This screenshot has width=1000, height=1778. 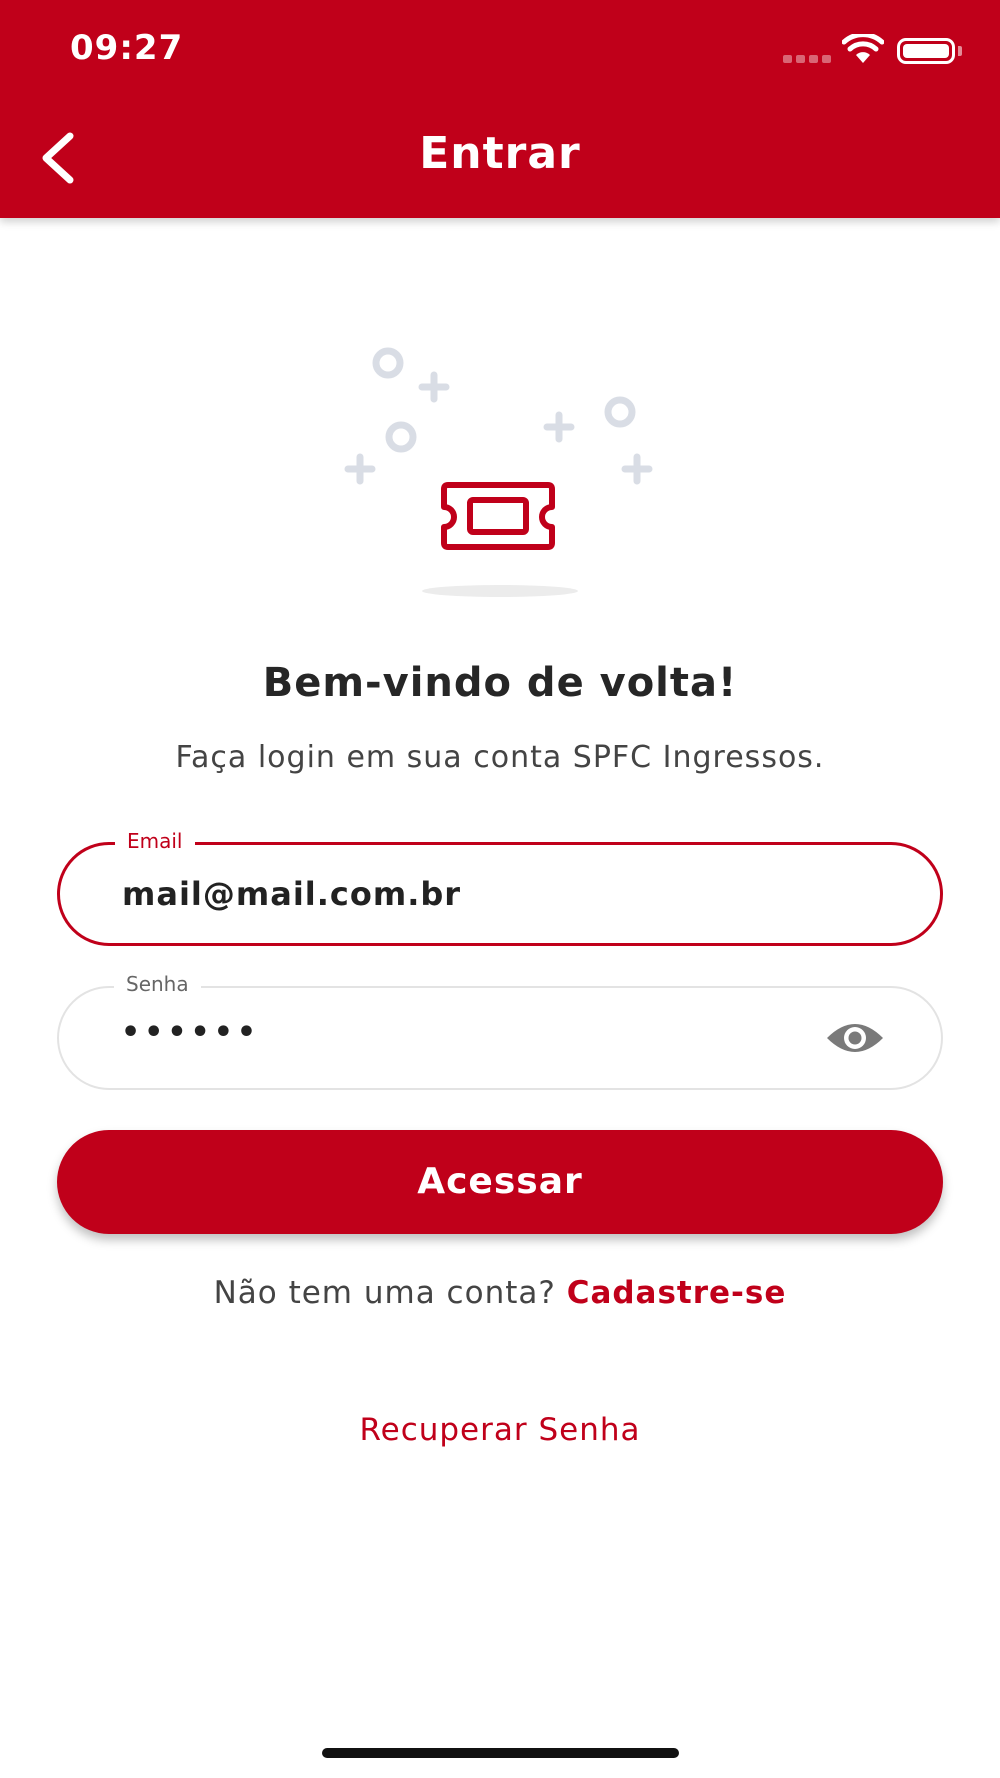 I want to click on ticket-icon, so click(x=498, y=516).